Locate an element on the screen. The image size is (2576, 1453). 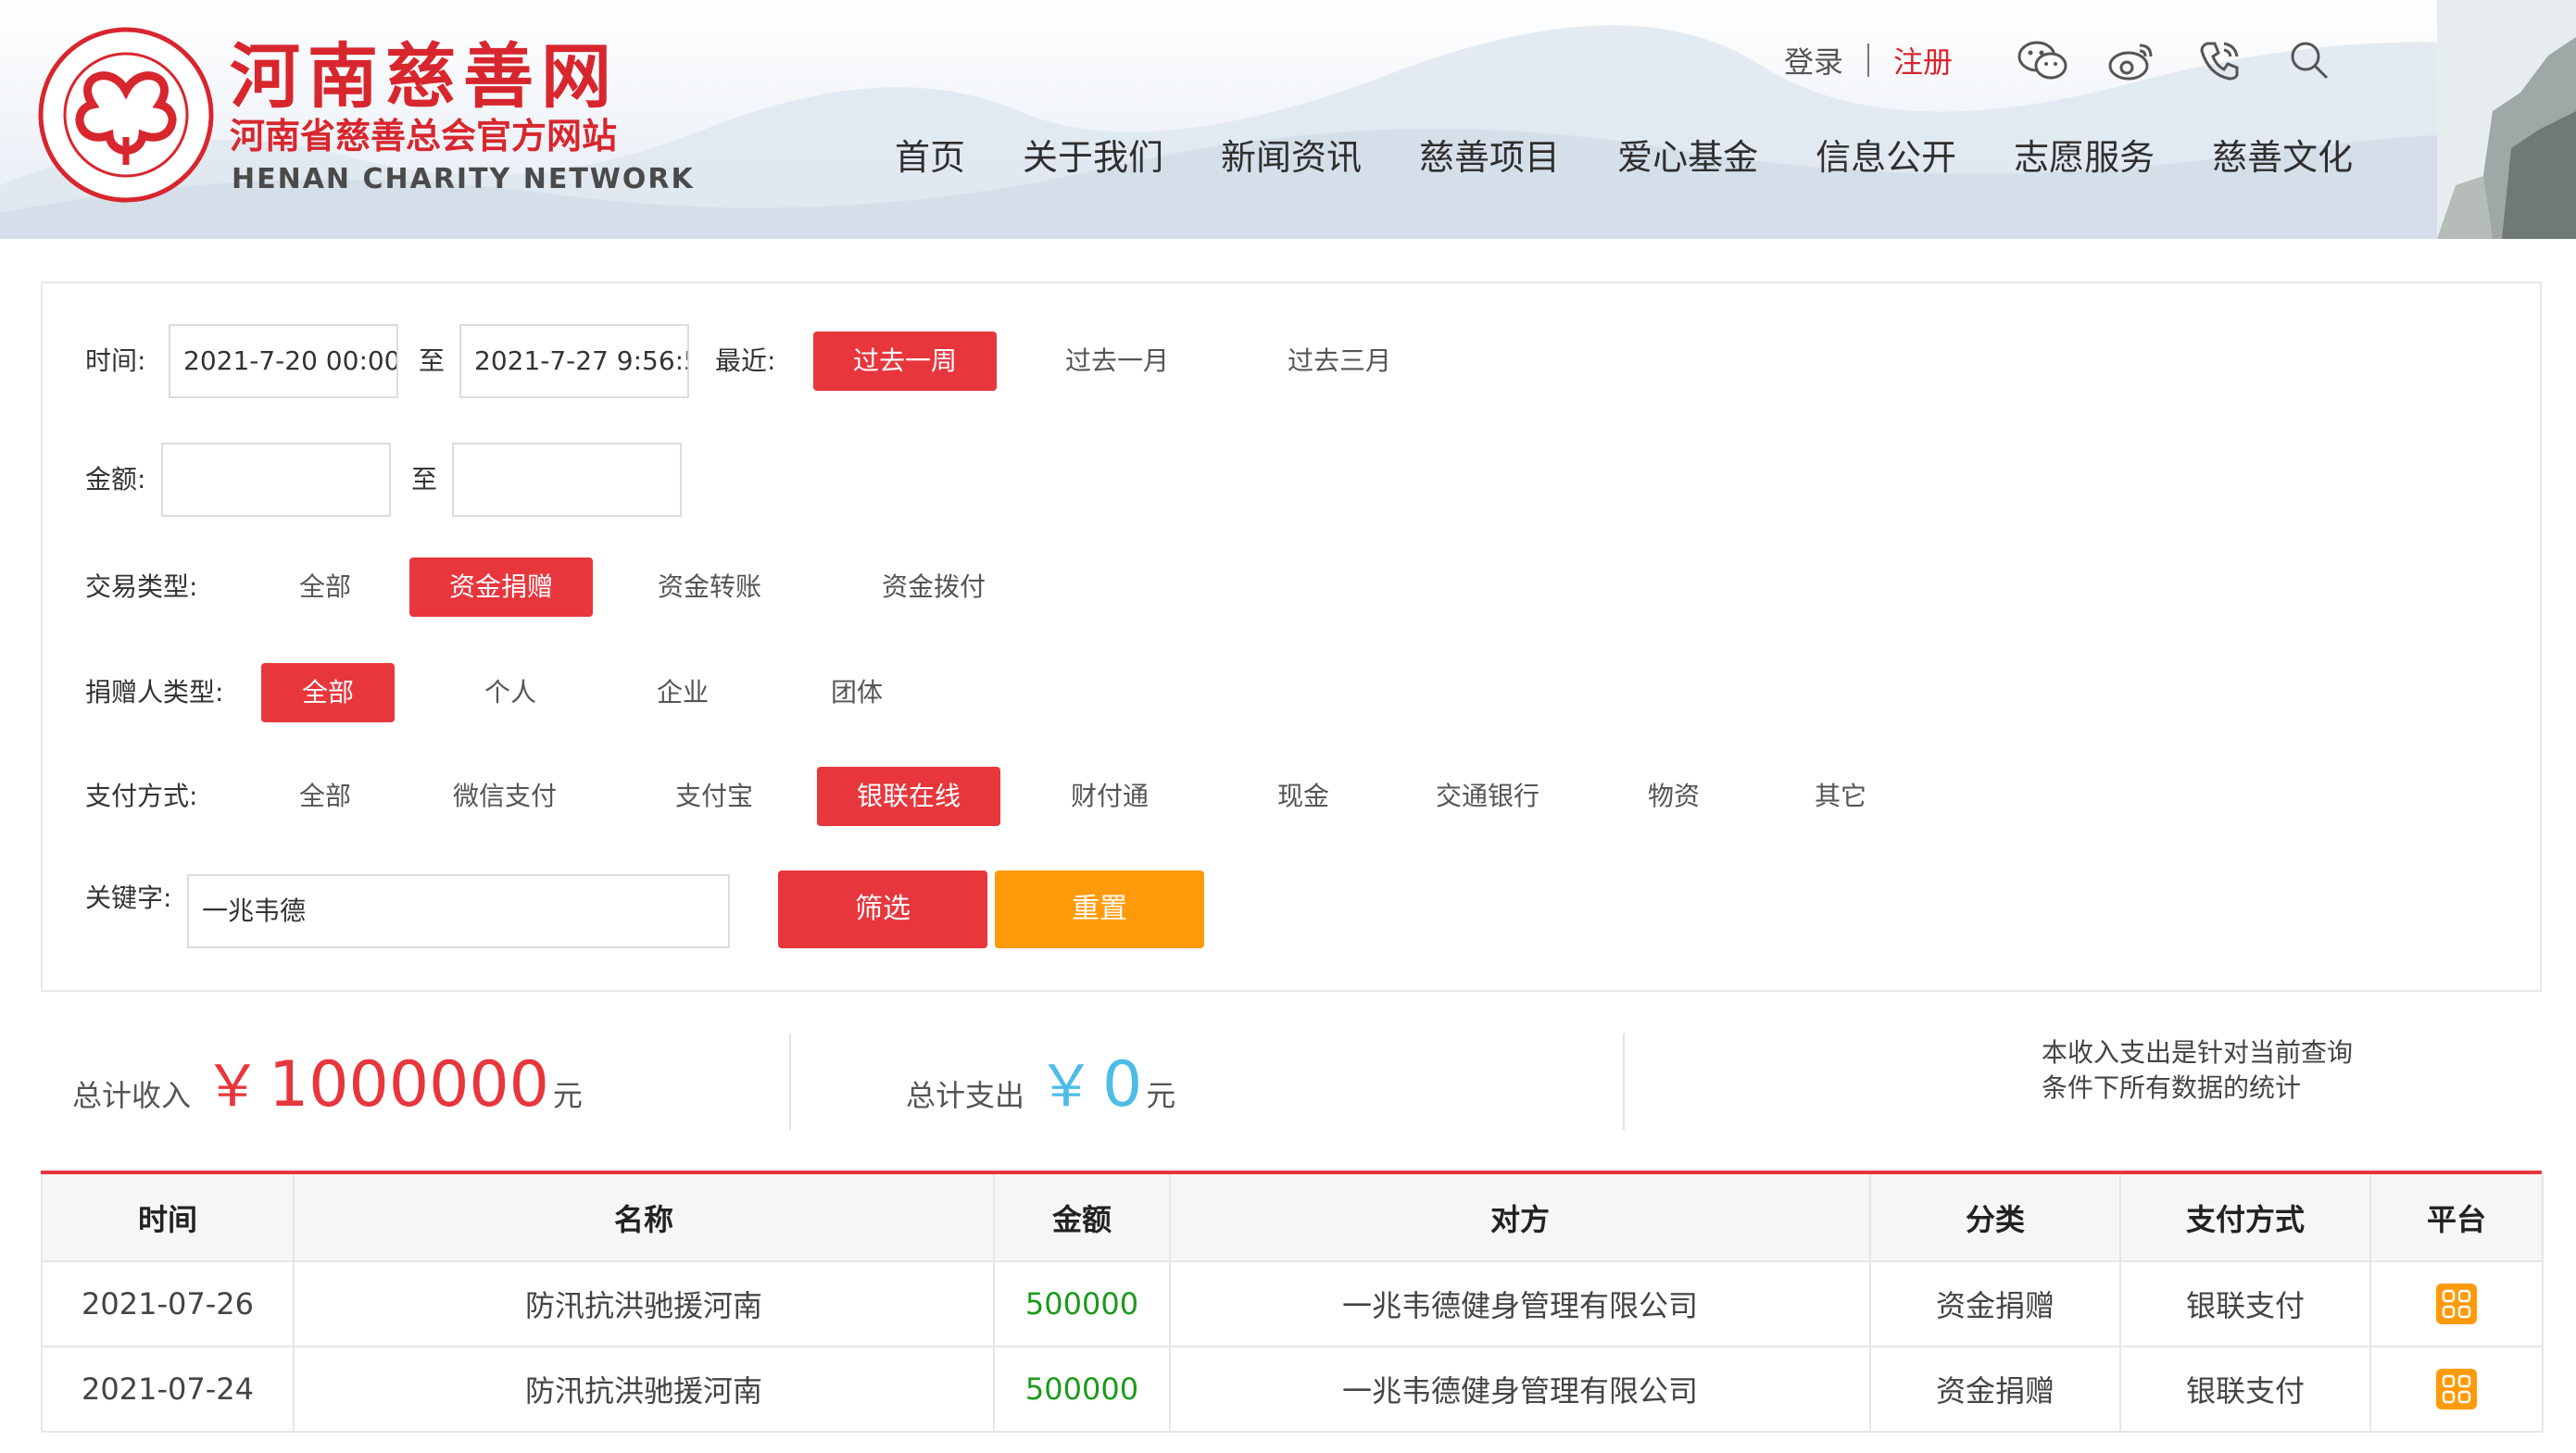
main-nav: 首页 关于我们 新闻资讯 慈善项目 爱心基金 信息公开 志愿服务 慈善文化 is located at coordinates (1652, 157).